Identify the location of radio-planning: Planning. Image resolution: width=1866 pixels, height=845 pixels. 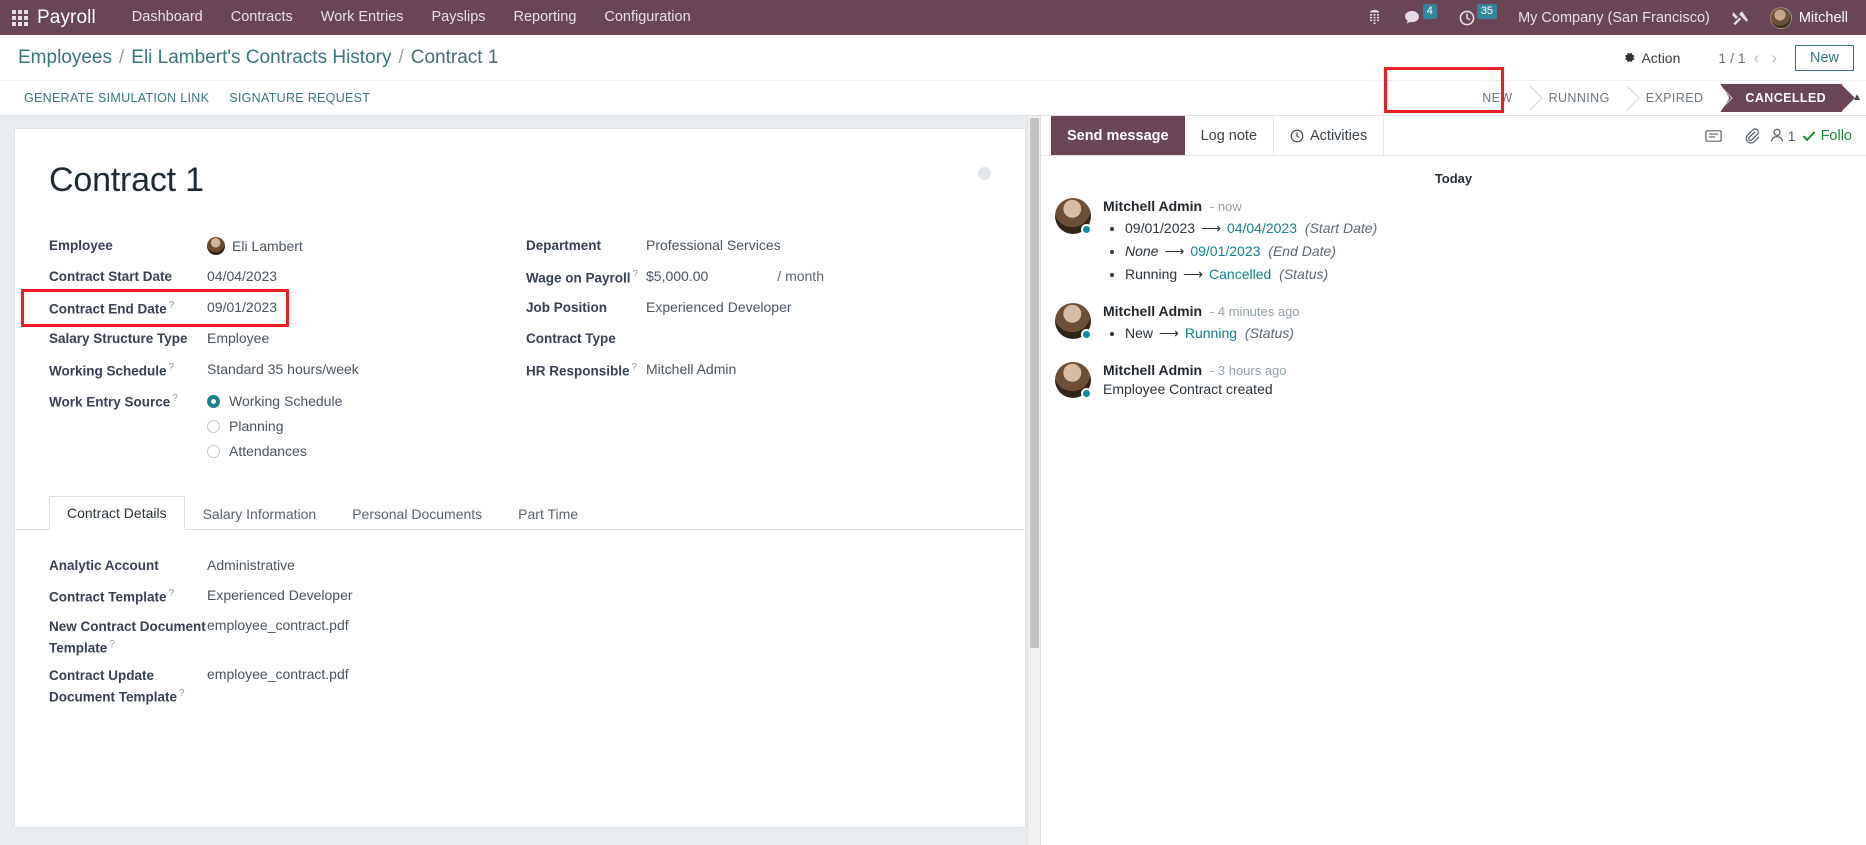
(274, 426).